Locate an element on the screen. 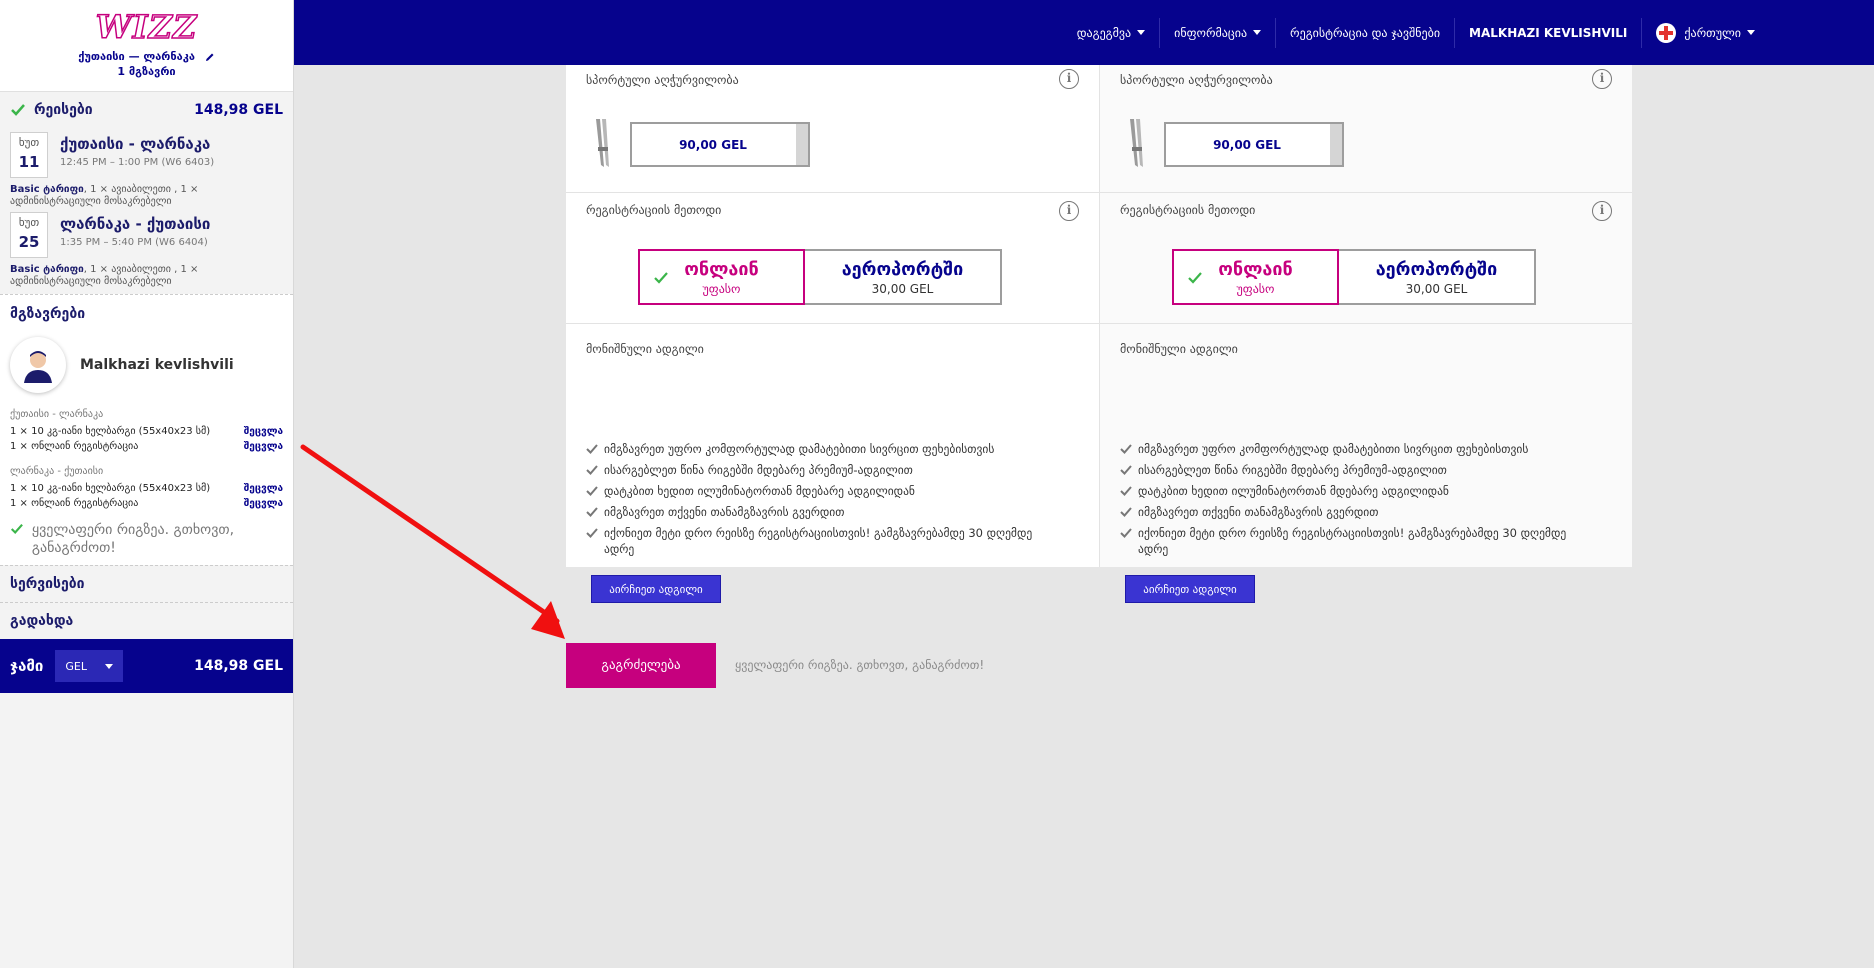 Image resolution: width=1874 pixels, height=968 pixels. total-label: ჯამი is located at coordinates (27, 666).